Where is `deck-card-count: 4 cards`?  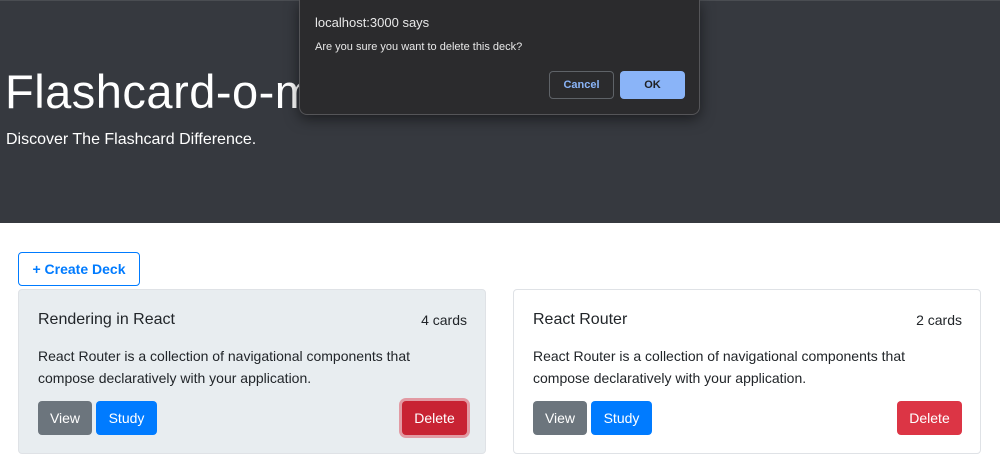 deck-card-count: 4 cards is located at coordinates (444, 320).